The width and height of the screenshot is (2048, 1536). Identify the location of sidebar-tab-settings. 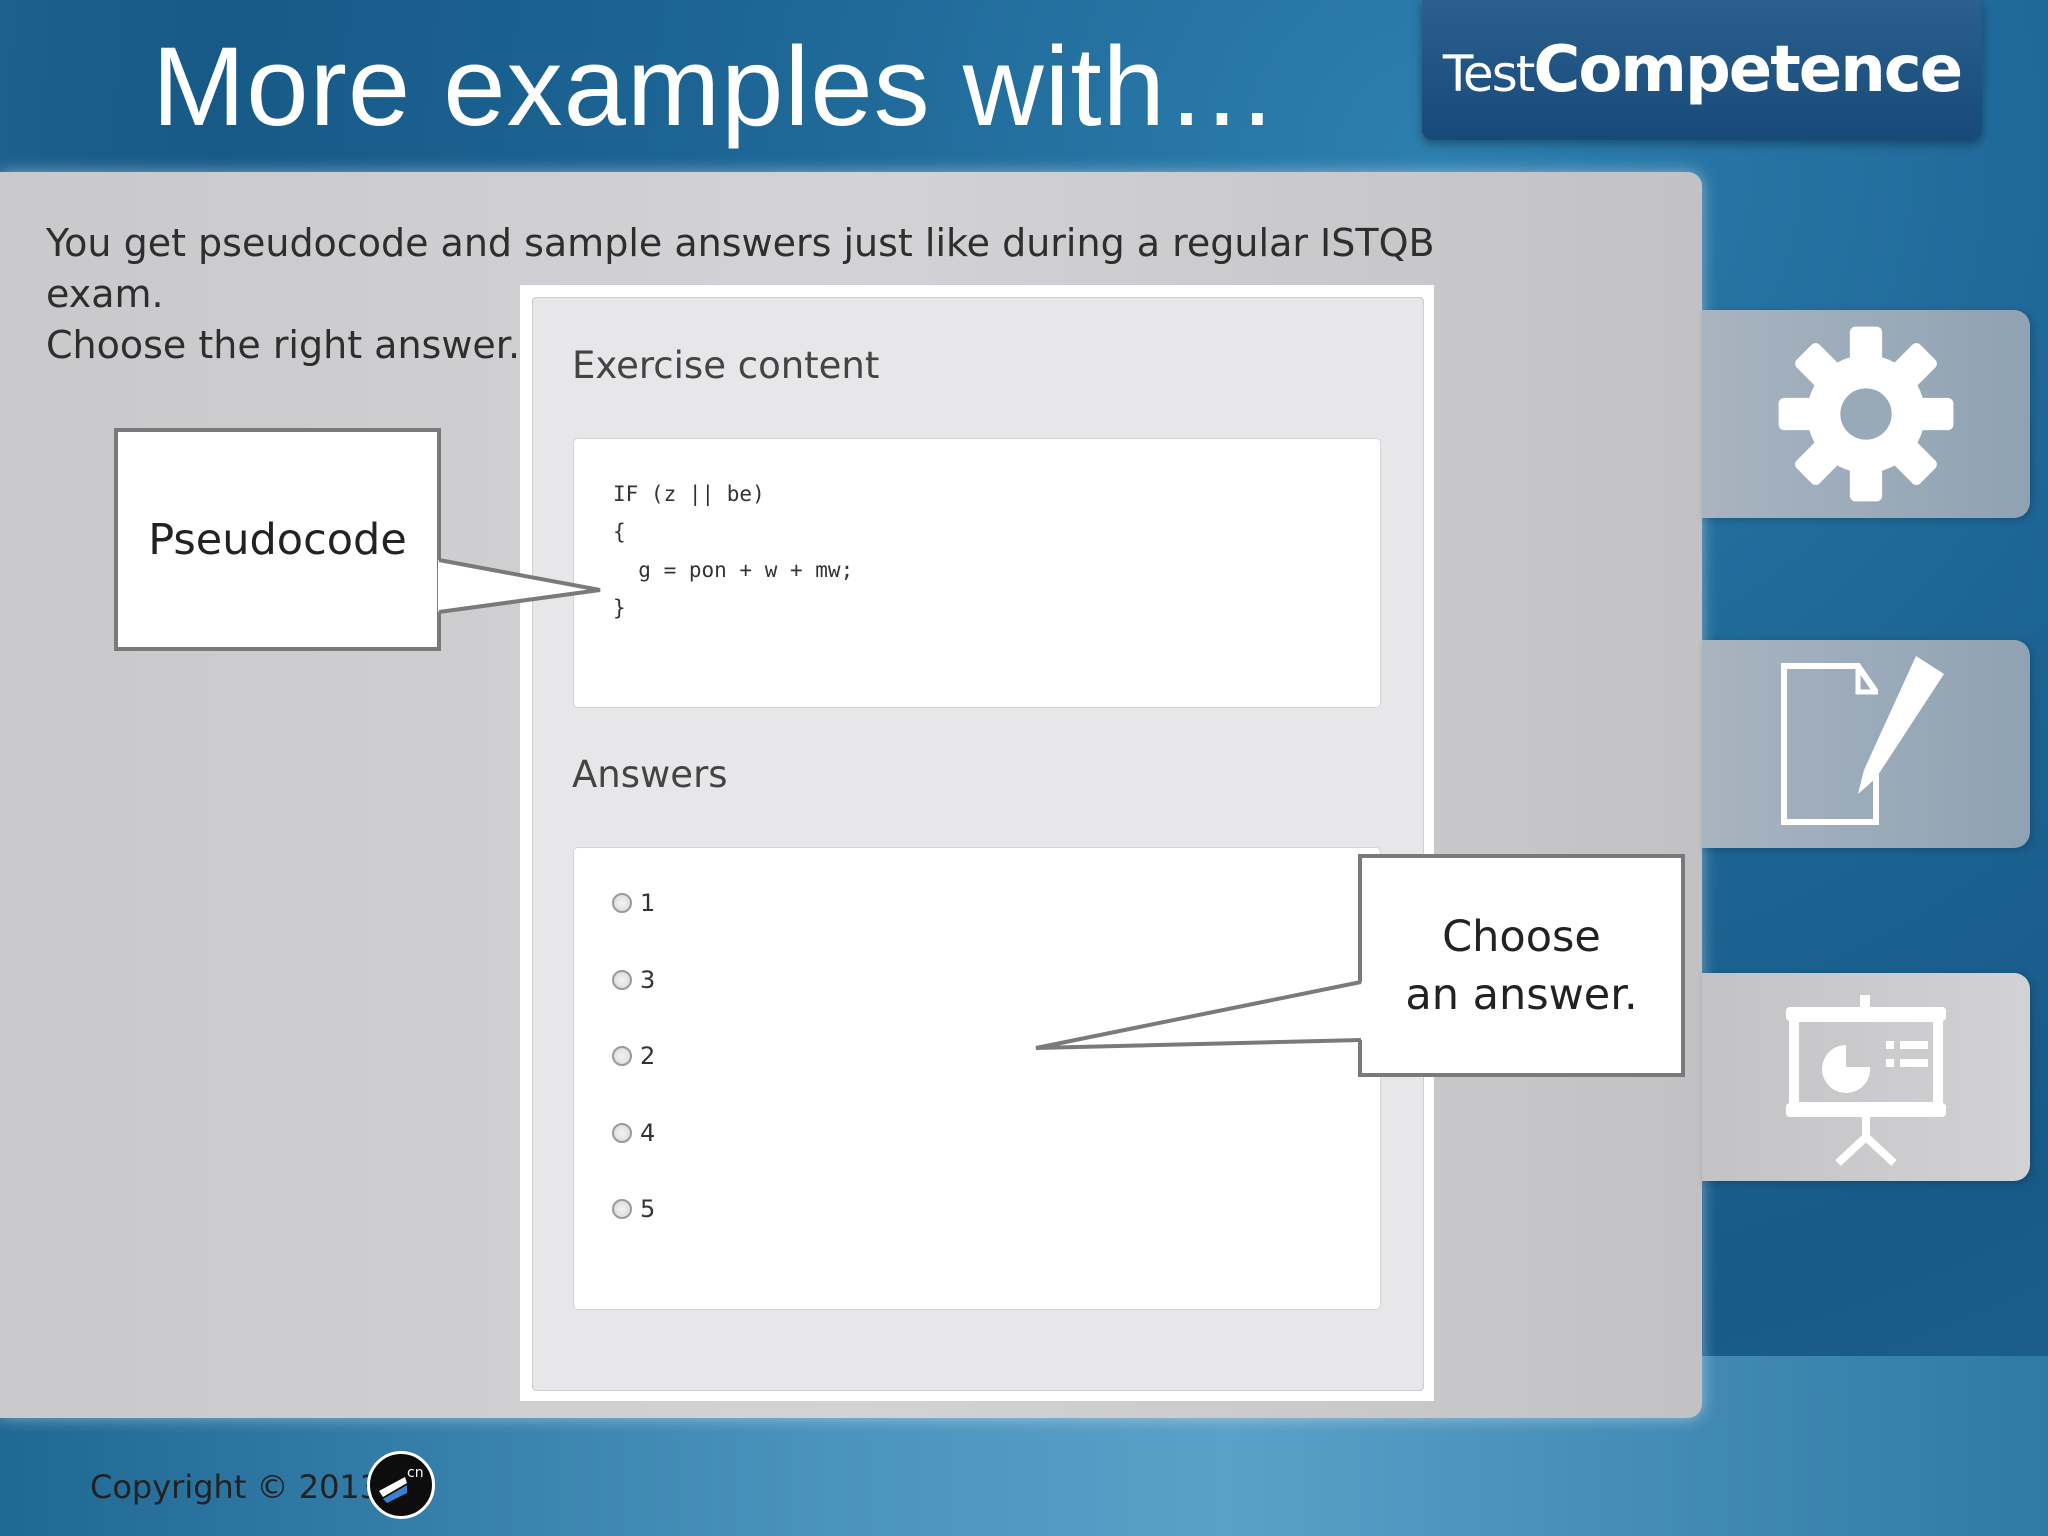
(1866, 414).